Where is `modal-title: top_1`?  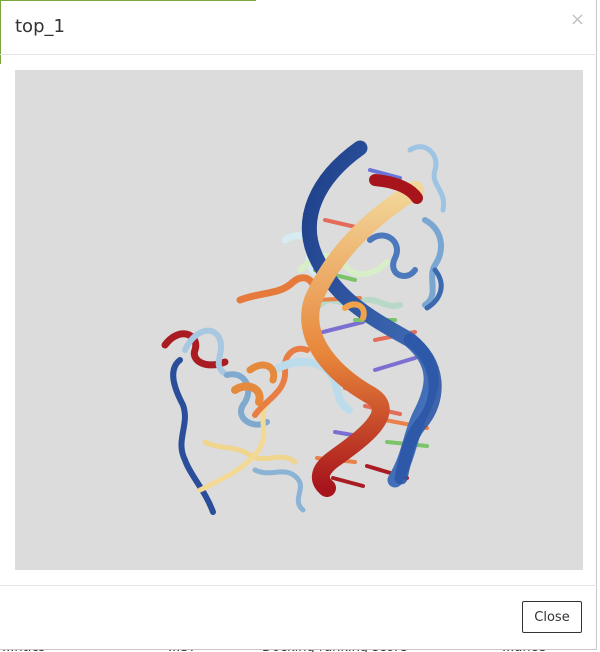 modal-title: top_1 is located at coordinates (40, 26).